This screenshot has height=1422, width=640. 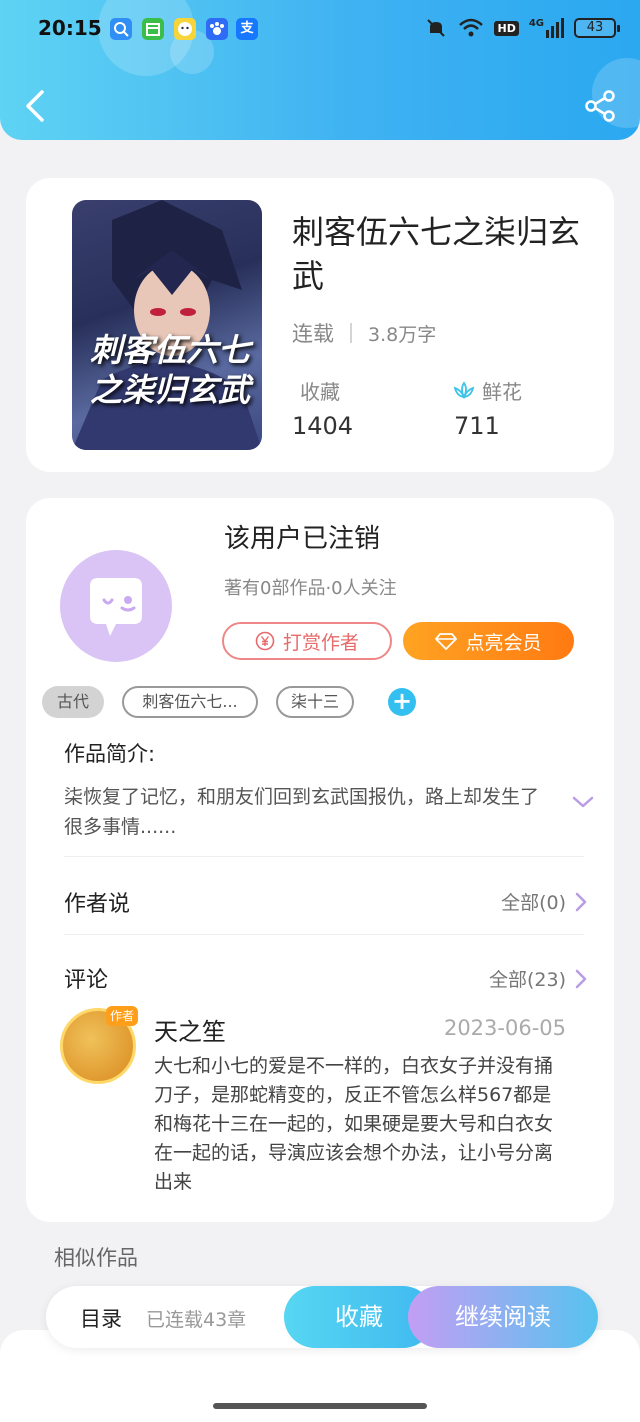 I want to click on home-indicator, so click(x=320, y=1406).